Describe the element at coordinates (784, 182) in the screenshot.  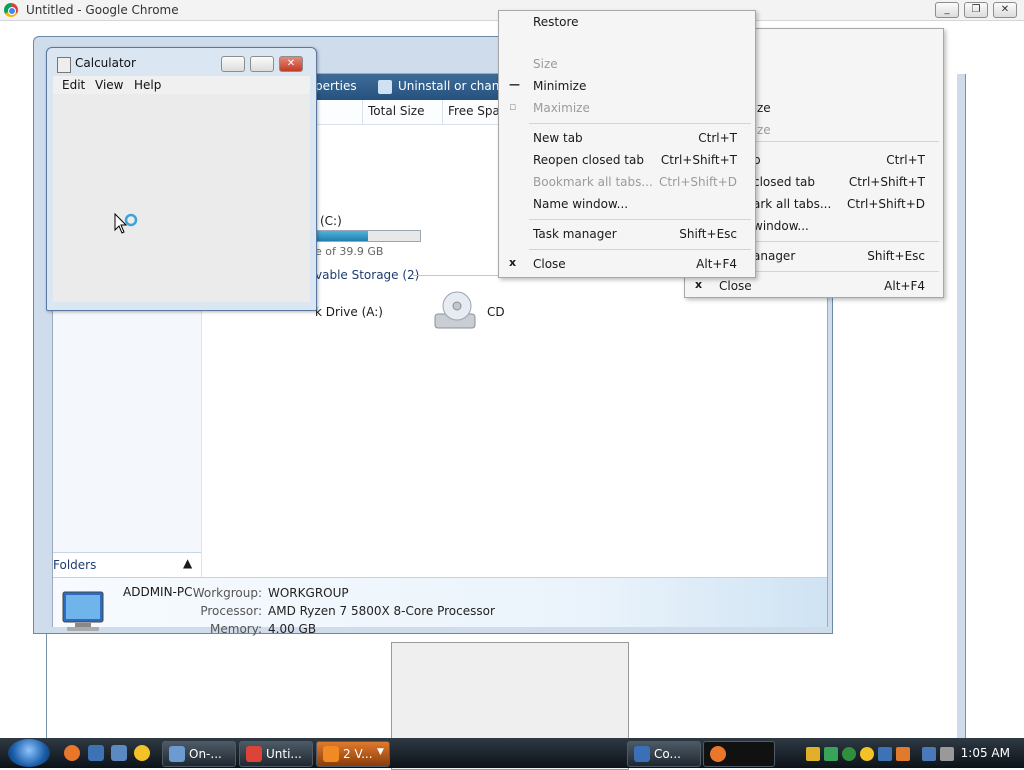
I see `menu-item-label: closed tab` at that location.